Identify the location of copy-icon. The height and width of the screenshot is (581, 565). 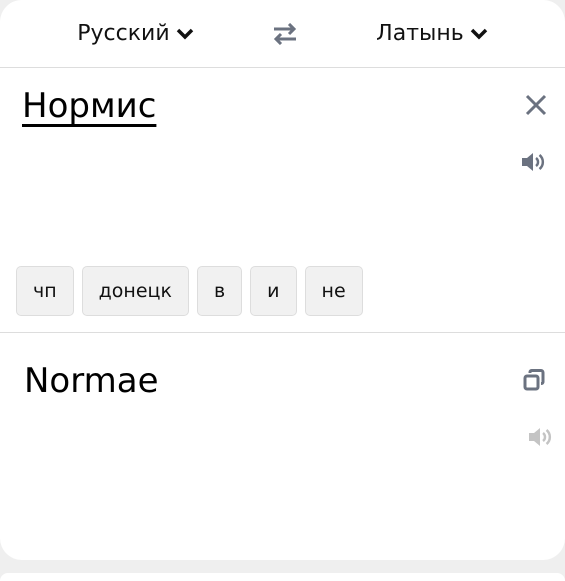
(534, 380).